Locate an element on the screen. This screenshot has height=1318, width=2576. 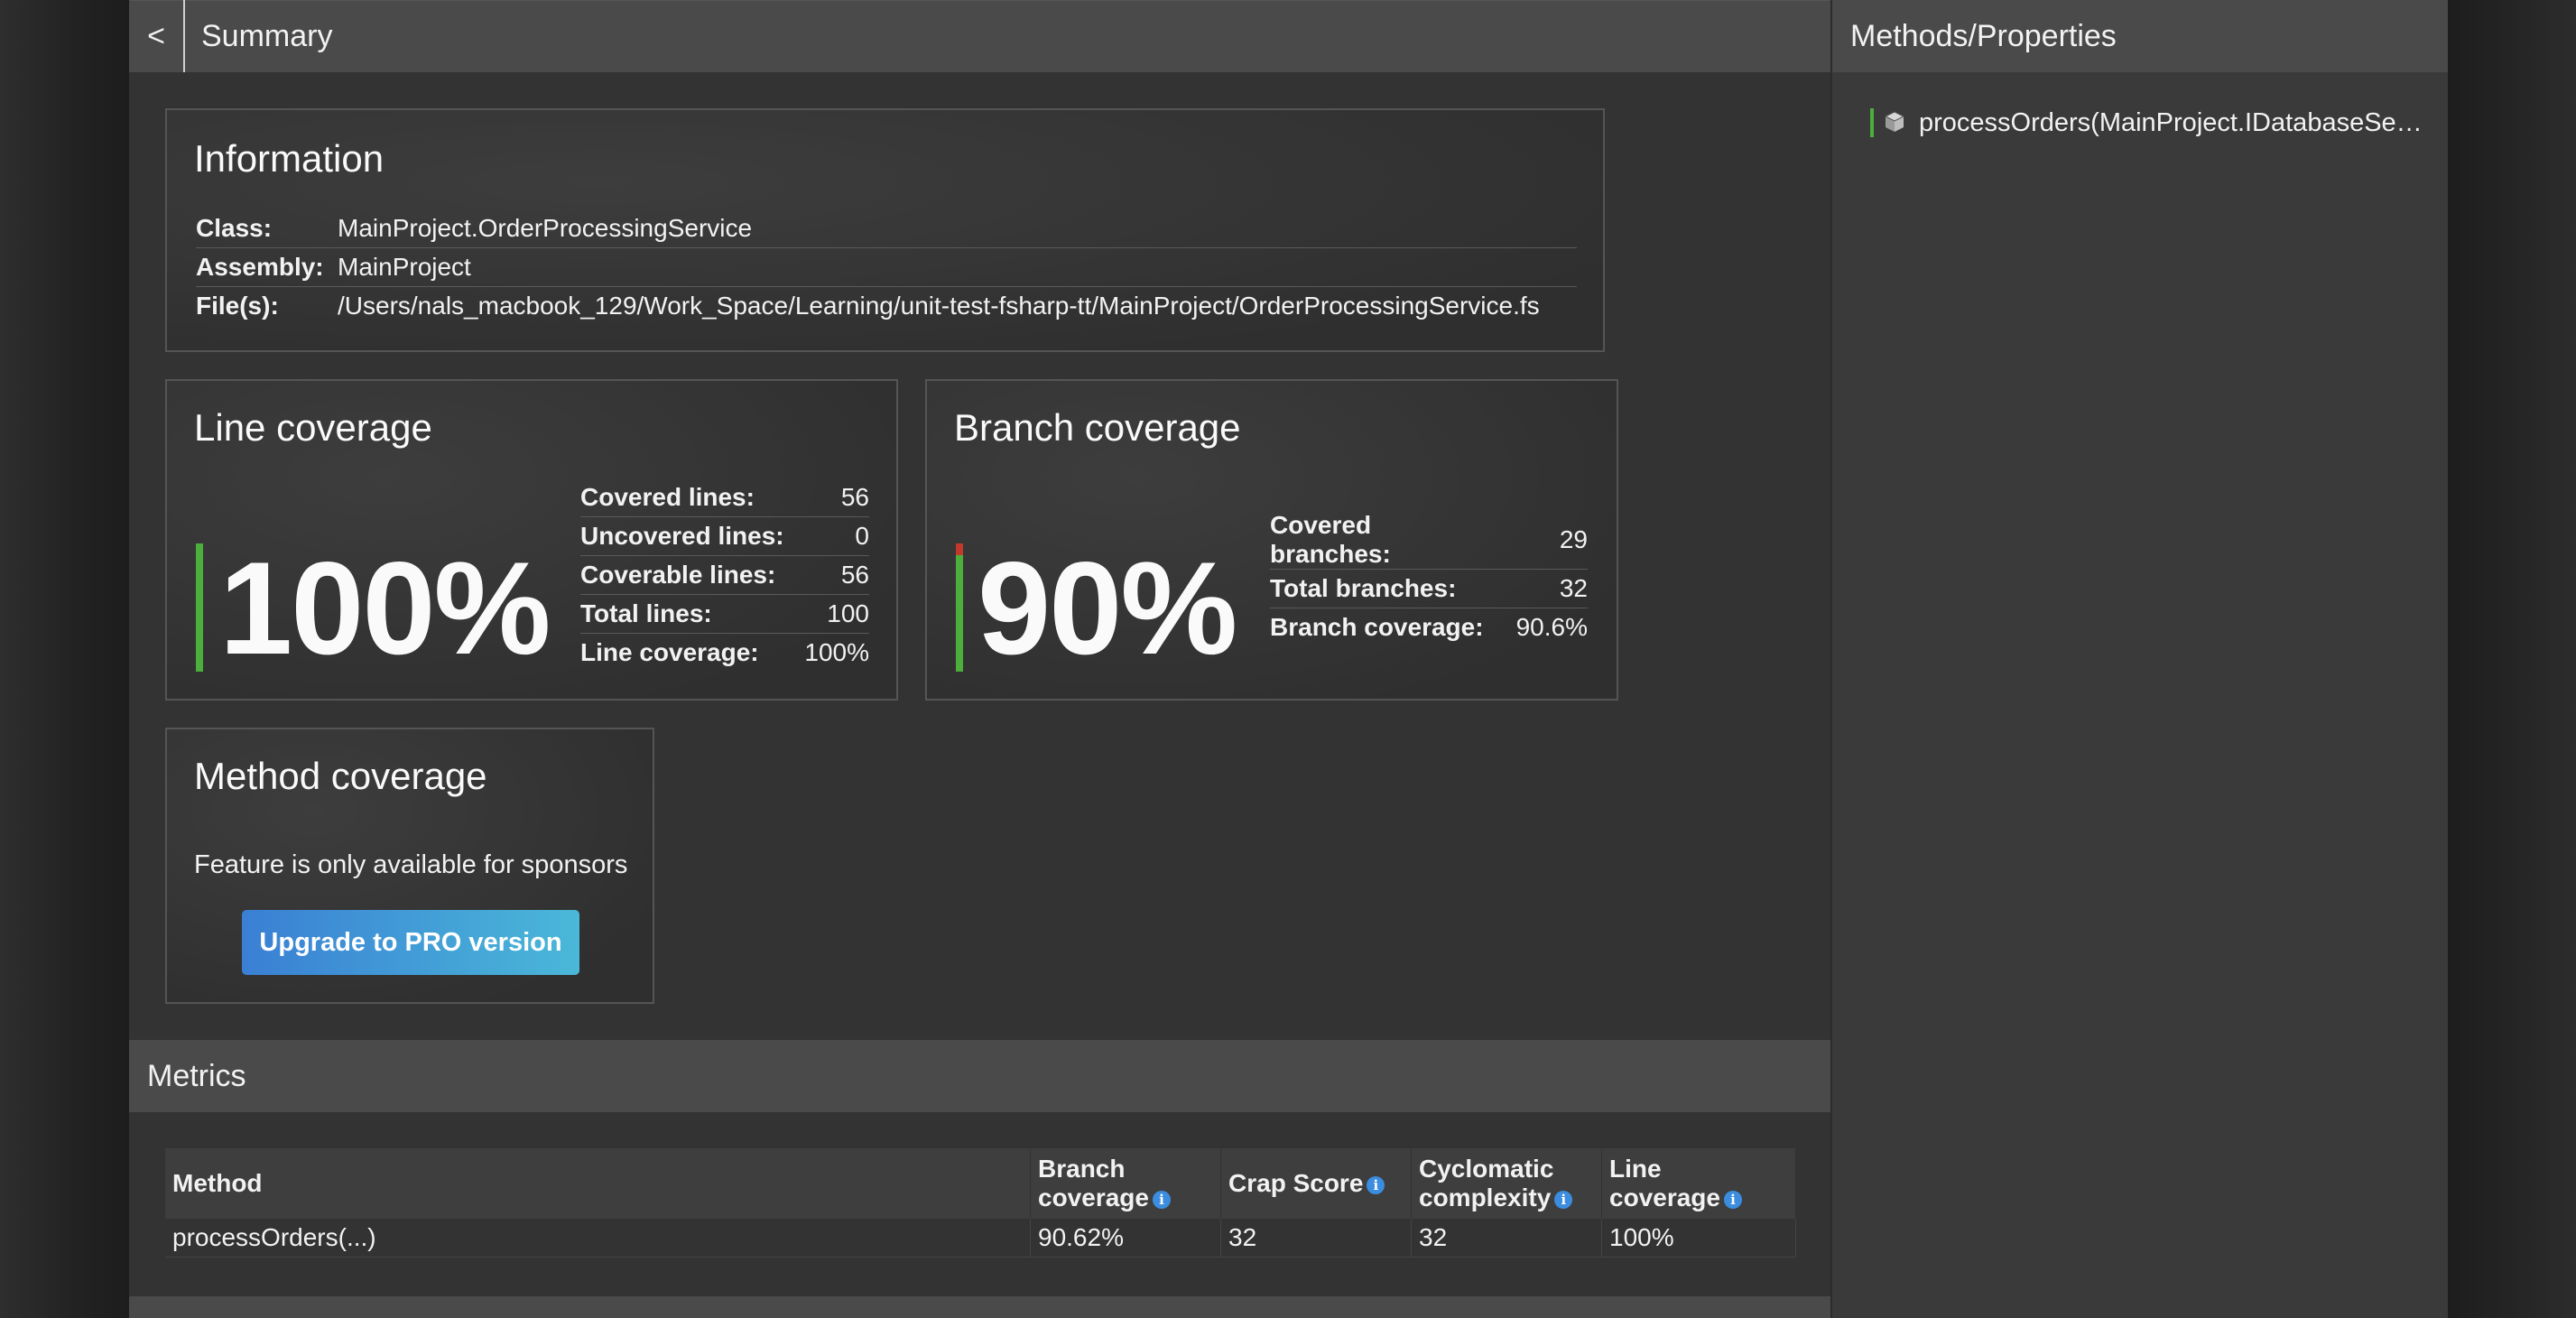
method-coverage-indicator is located at coordinates (1872, 122).